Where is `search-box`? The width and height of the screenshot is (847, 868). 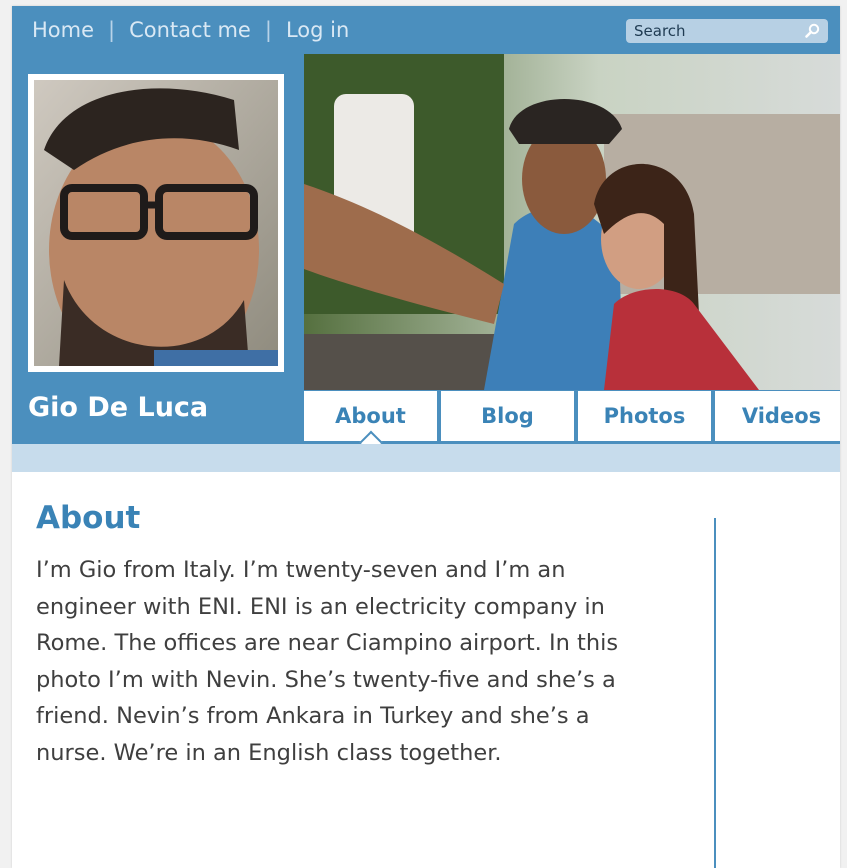
search-box is located at coordinates (727, 31).